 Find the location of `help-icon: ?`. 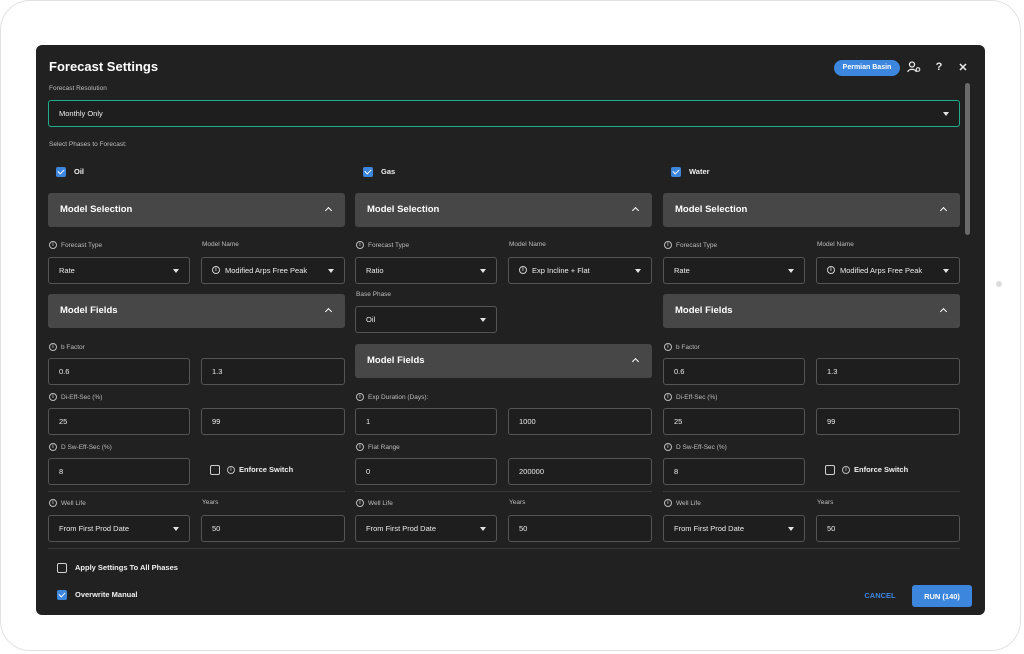

help-icon: ? is located at coordinates (939, 67).